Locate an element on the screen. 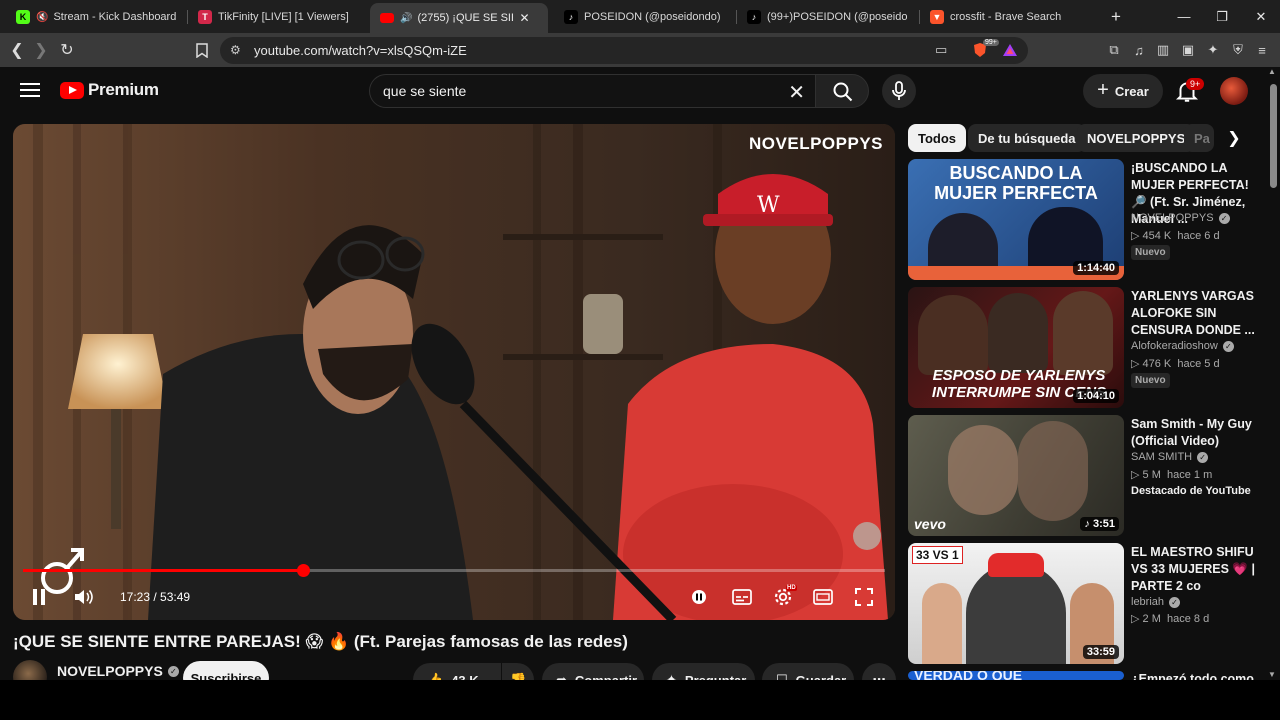 The width and height of the screenshot is (1280, 720). volume-button is located at coordinates (84, 597).